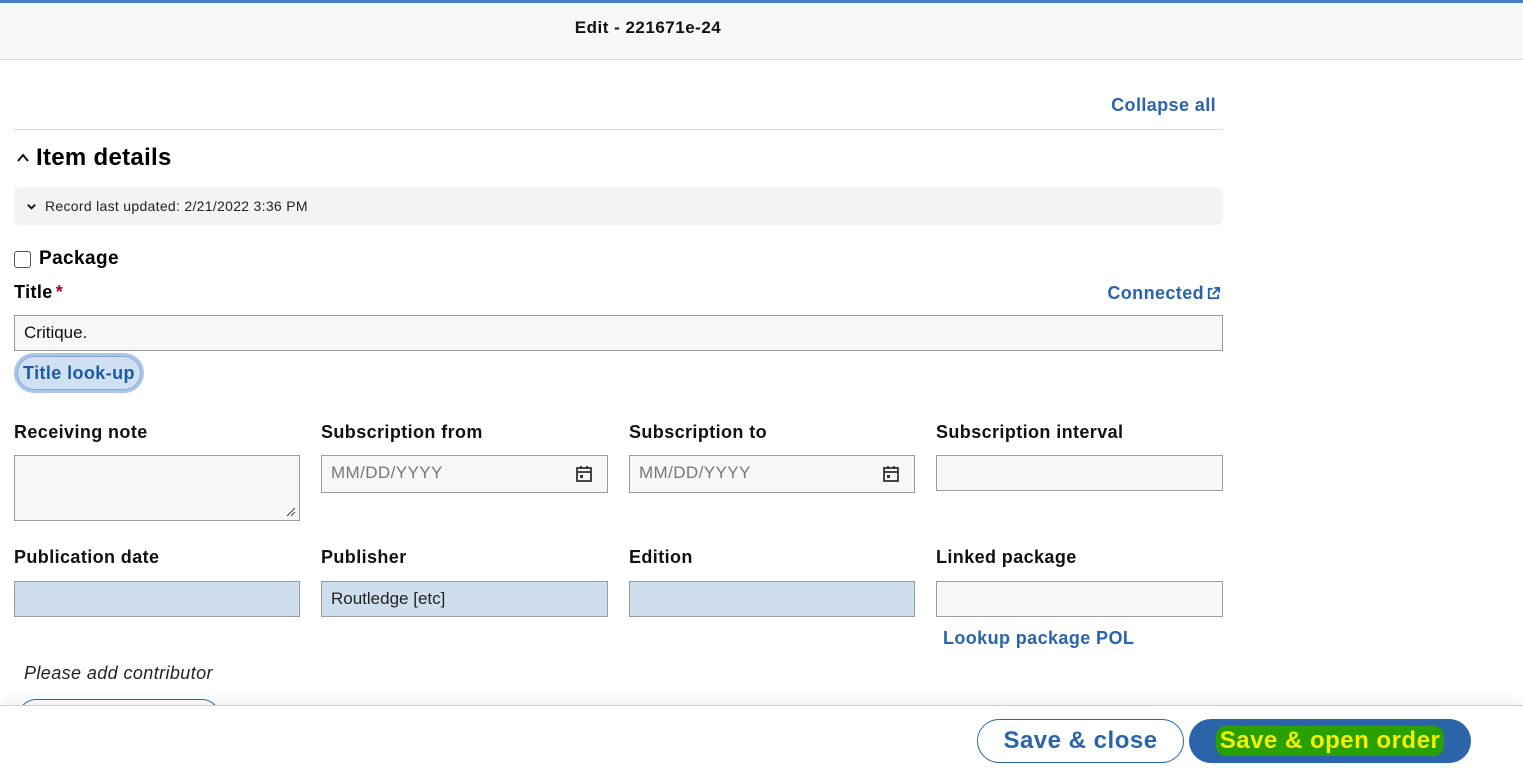  I want to click on linked-package-input, so click(1079, 599).